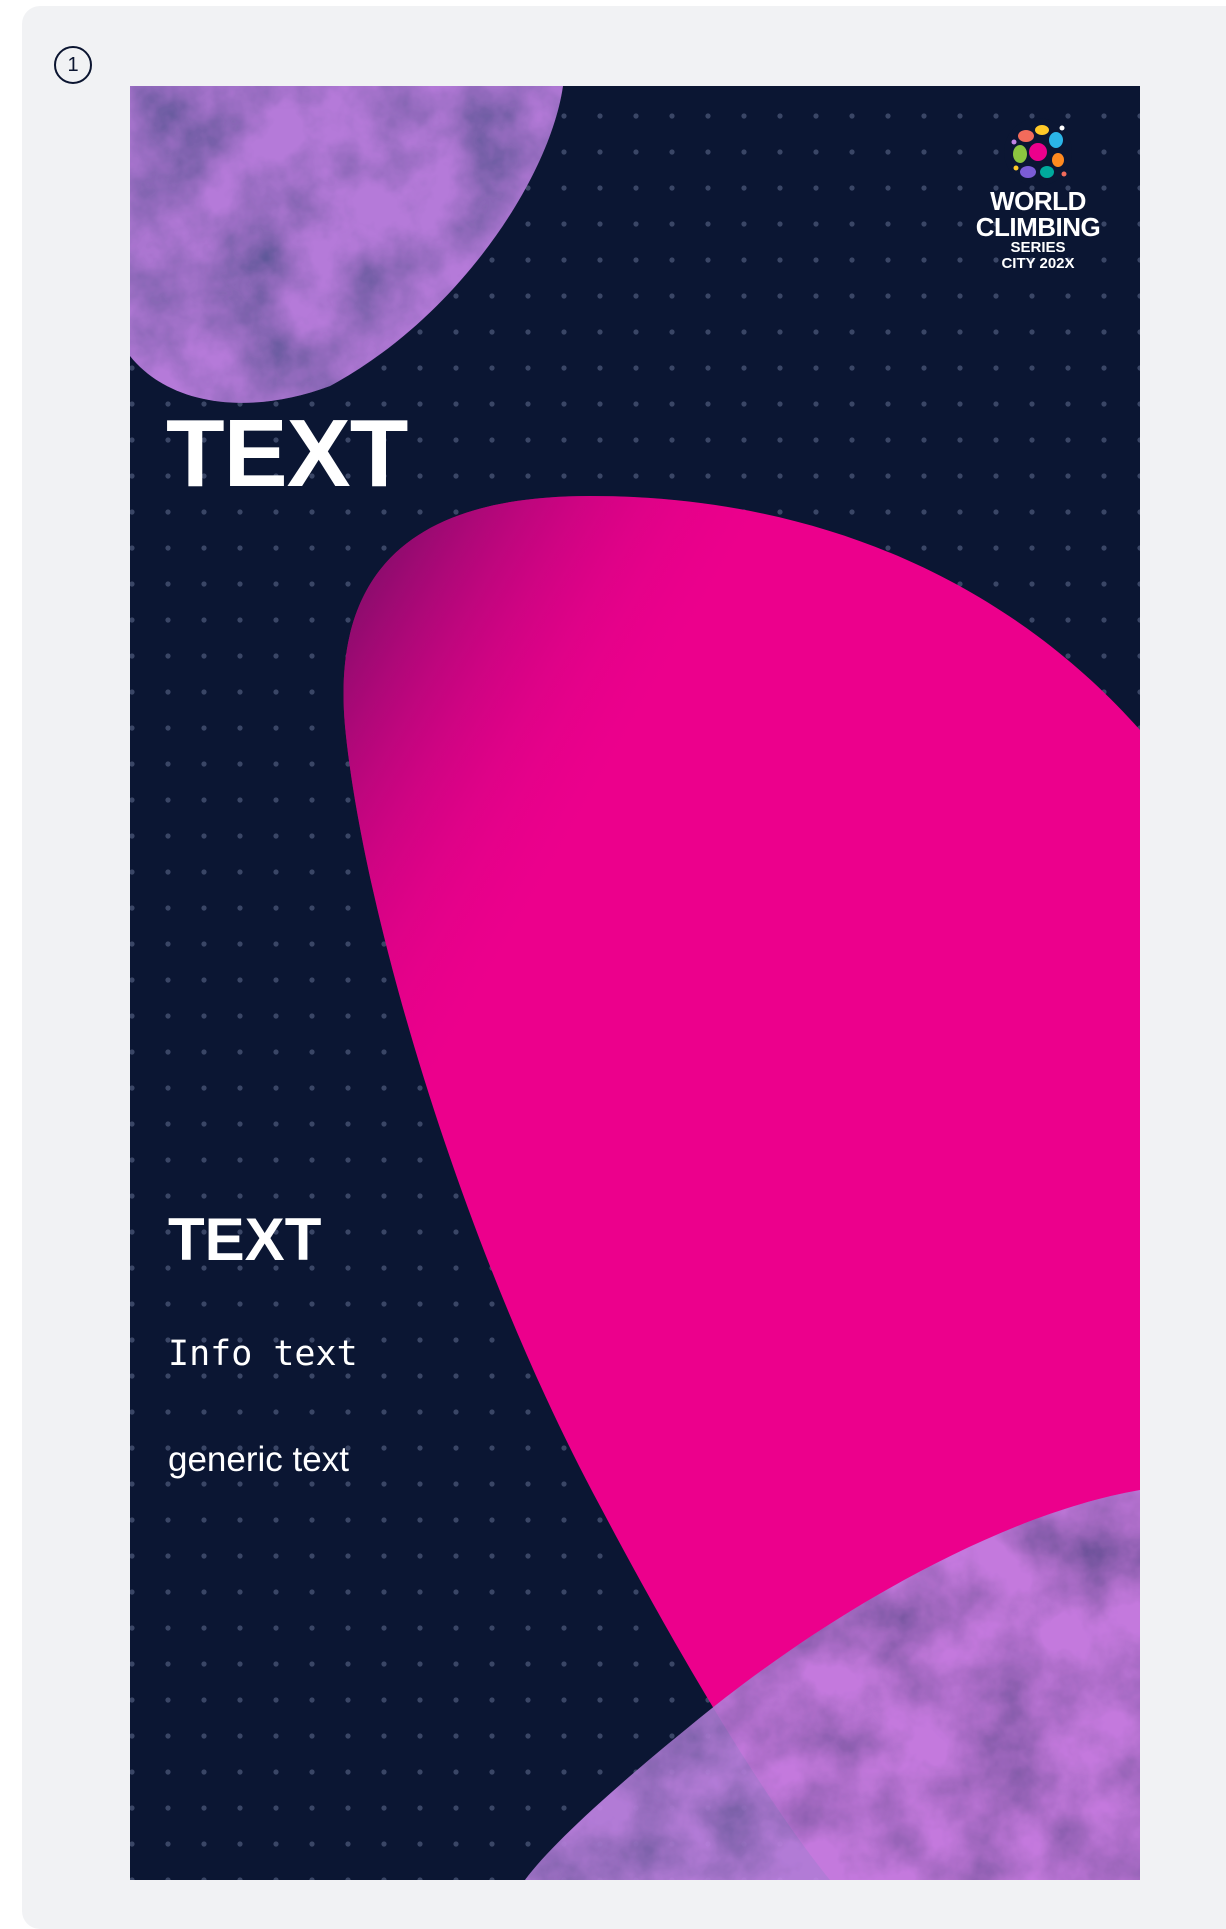 This screenshot has width=1226, height=1929. I want to click on logo-text-city-year: CITY 202X, so click(1038, 263).